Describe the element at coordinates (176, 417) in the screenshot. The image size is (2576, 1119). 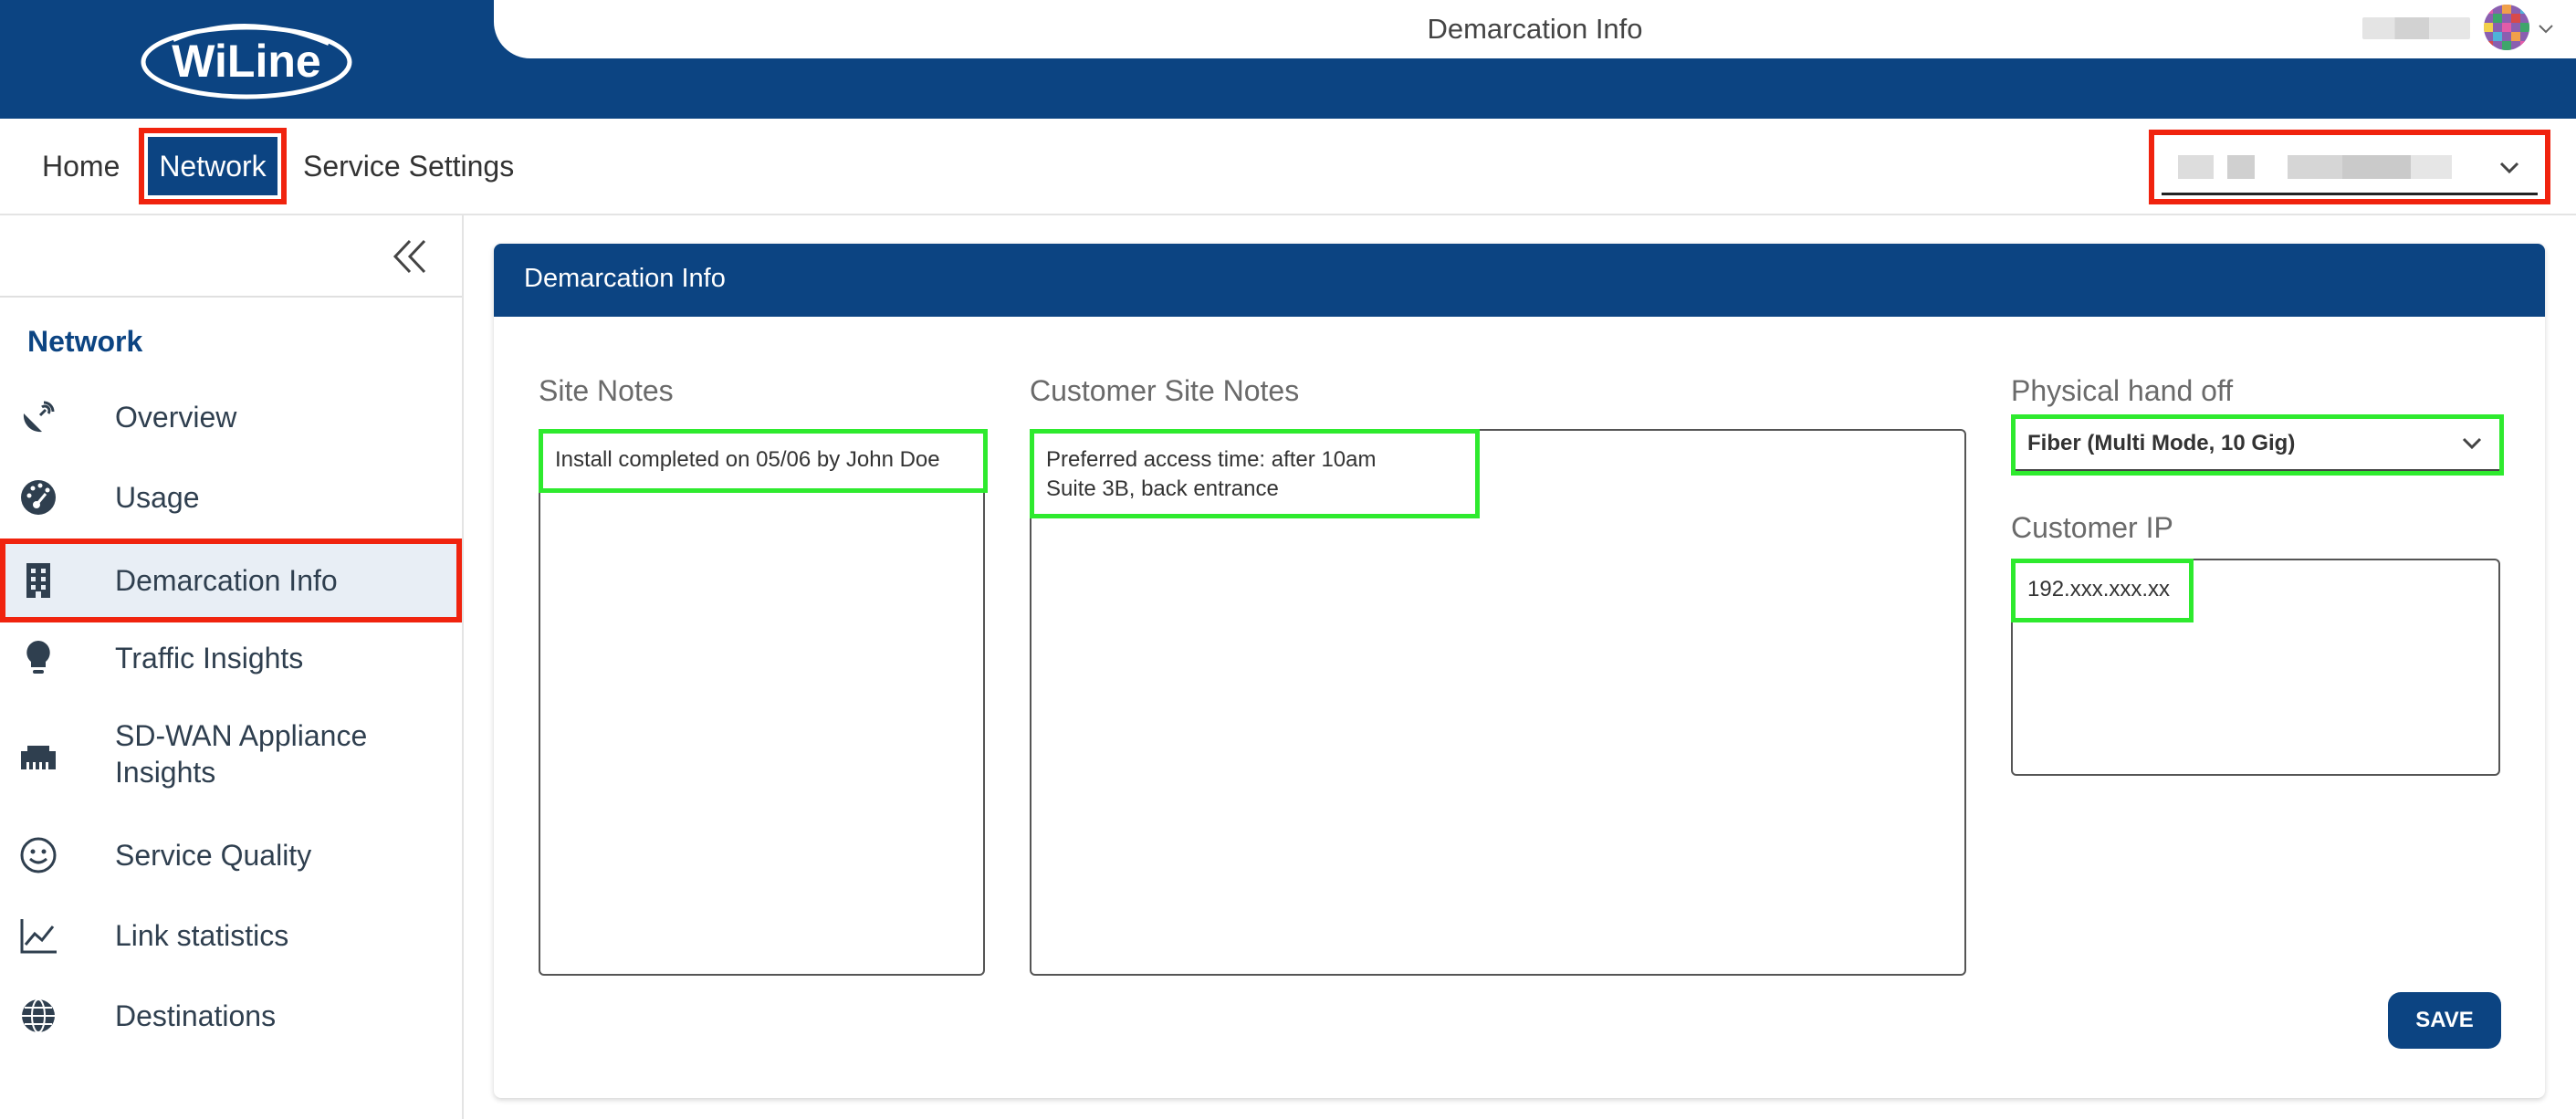
I see `sidebar-item-label: Overview` at that location.